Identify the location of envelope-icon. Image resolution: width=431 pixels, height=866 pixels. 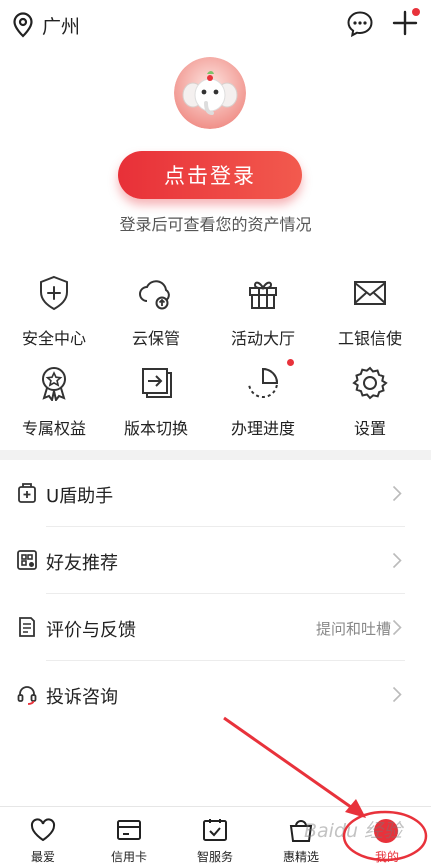
(370, 293).